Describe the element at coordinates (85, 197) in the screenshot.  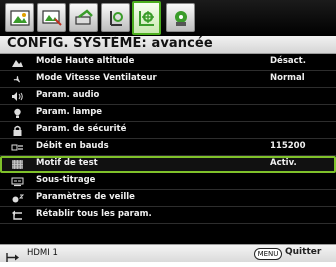
I see `menu-item-label: Paramètres de veille` at that location.